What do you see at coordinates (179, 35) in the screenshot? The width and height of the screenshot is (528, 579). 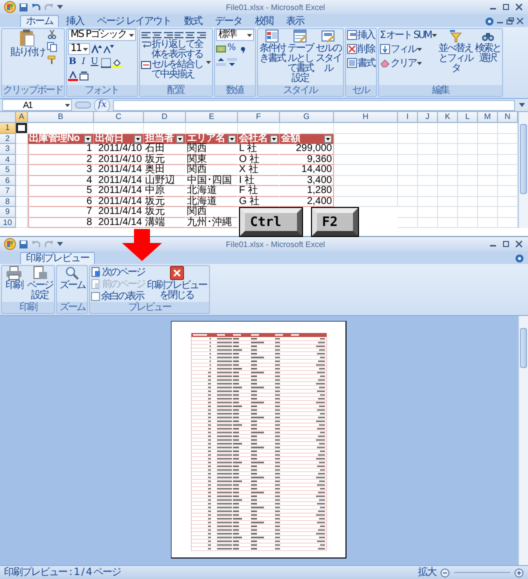 I see `align-left-icon` at bounding box center [179, 35].